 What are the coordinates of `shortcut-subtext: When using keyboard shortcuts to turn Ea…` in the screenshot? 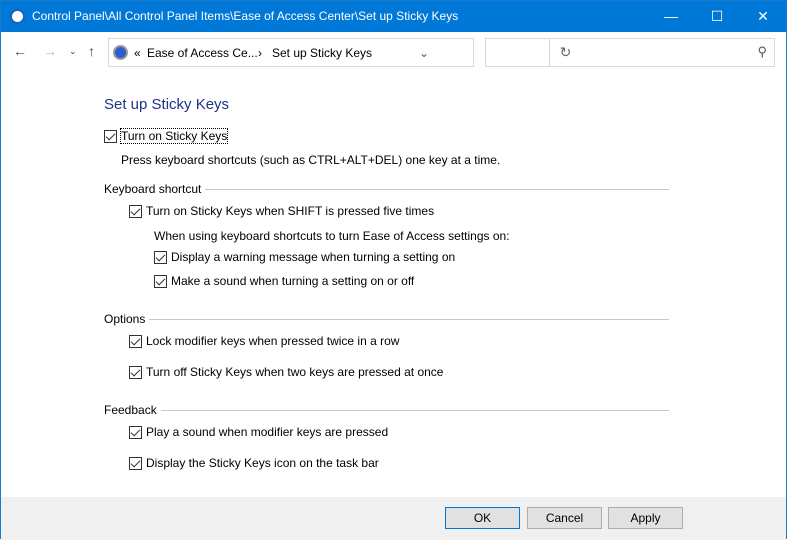 It's located at (332, 236).